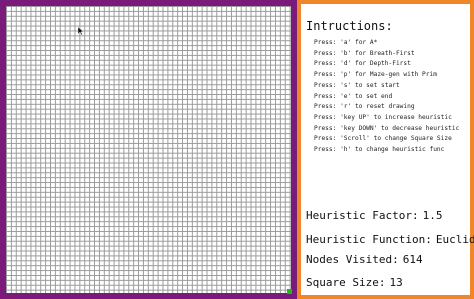 The height and width of the screenshot is (299, 474). I want to click on instruction-item: Press: 'h' to change heuristic func, so click(379, 150).